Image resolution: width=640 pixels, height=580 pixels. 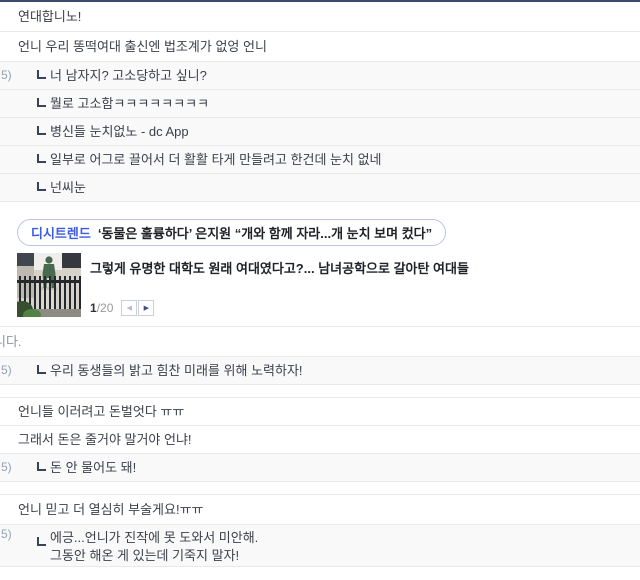 What do you see at coordinates (320, 510) in the screenshot?
I see `comment-row: 언니 믿고 더 열심히 부술게요!ㅠㅠ` at bounding box center [320, 510].